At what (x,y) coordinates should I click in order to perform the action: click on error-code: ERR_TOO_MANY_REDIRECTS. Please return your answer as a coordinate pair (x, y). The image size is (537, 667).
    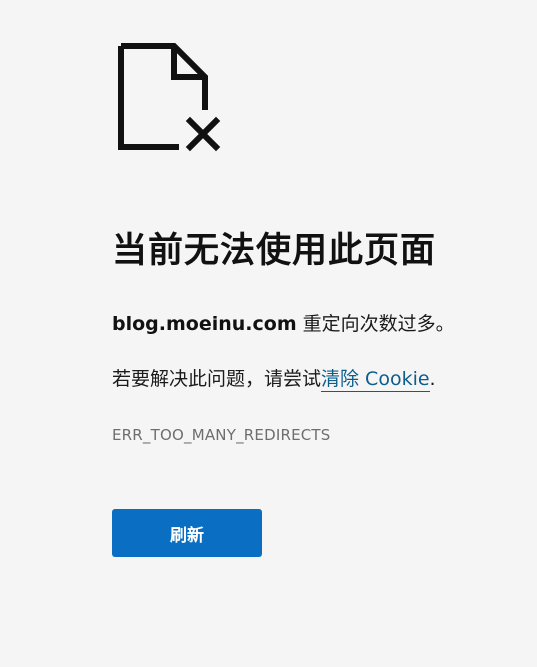
    Looking at the image, I should click on (221, 435).